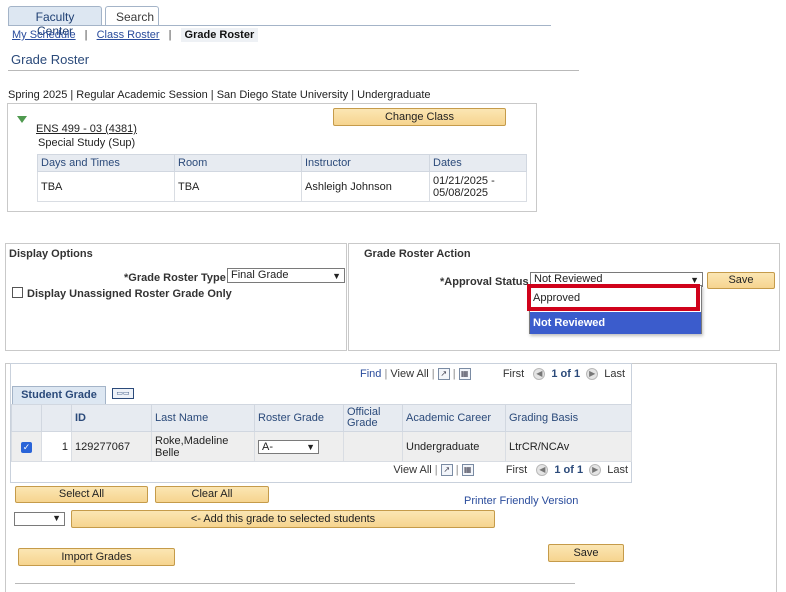  What do you see at coordinates (39, 519) in the screenshot?
I see `grade-select: ▼` at bounding box center [39, 519].